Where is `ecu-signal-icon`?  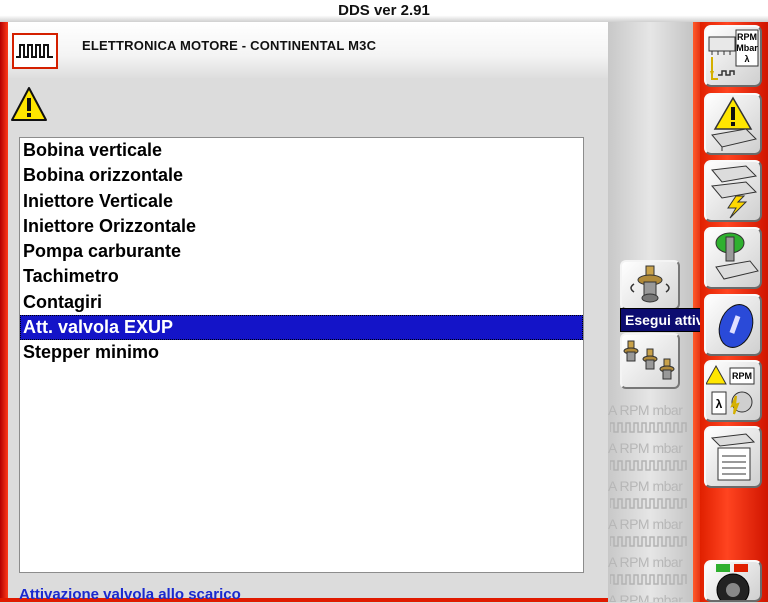
ecu-signal-icon is located at coordinates (35, 51).